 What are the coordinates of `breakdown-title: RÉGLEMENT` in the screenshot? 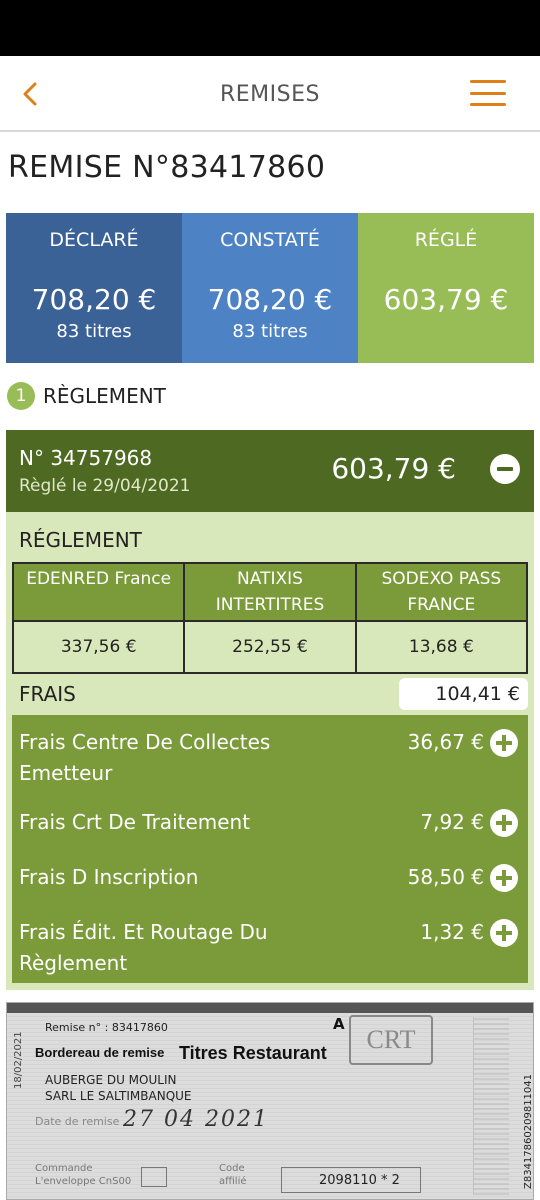 It's located at (80, 540).